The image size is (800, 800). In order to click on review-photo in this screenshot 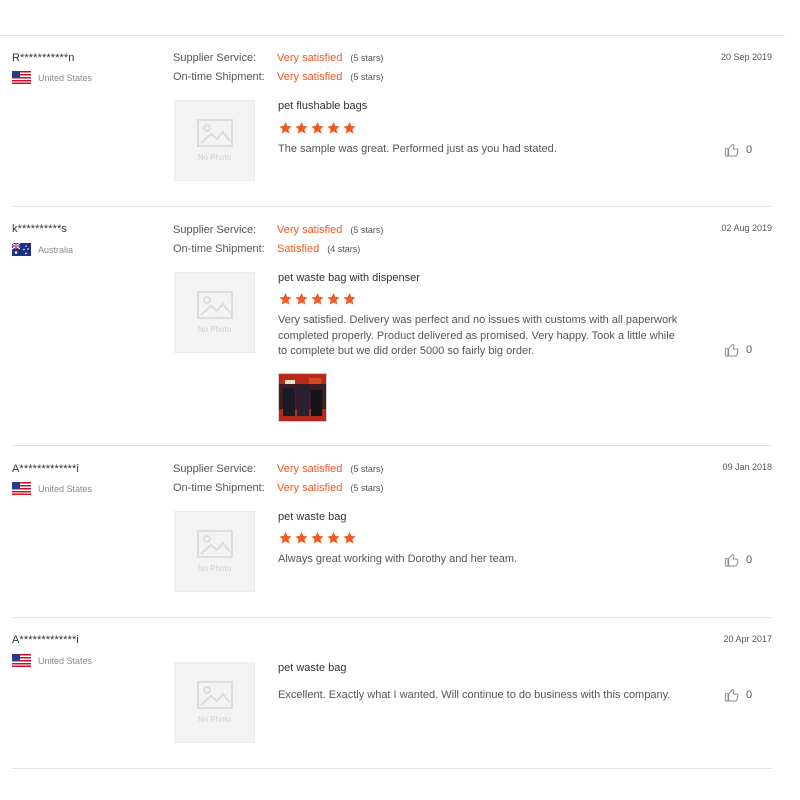, I will do `click(302, 397)`.